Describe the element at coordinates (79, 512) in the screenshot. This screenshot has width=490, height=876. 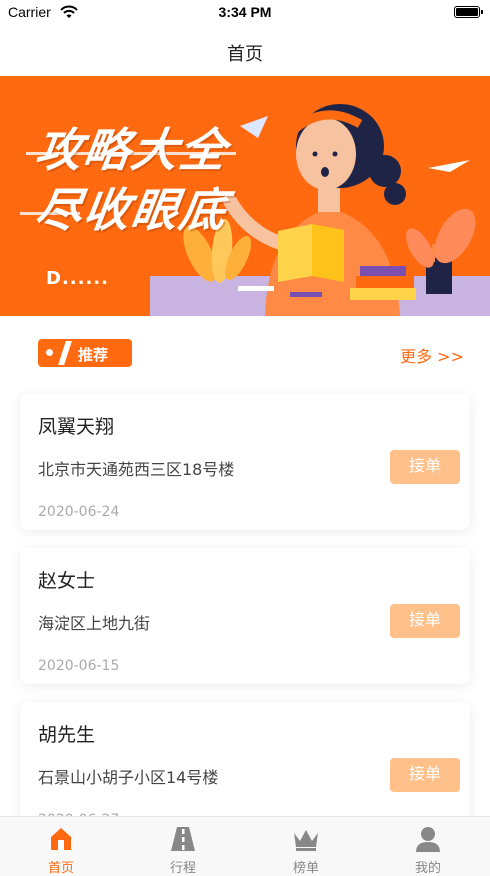
I see `order-date: 2020-06-24` at that location.